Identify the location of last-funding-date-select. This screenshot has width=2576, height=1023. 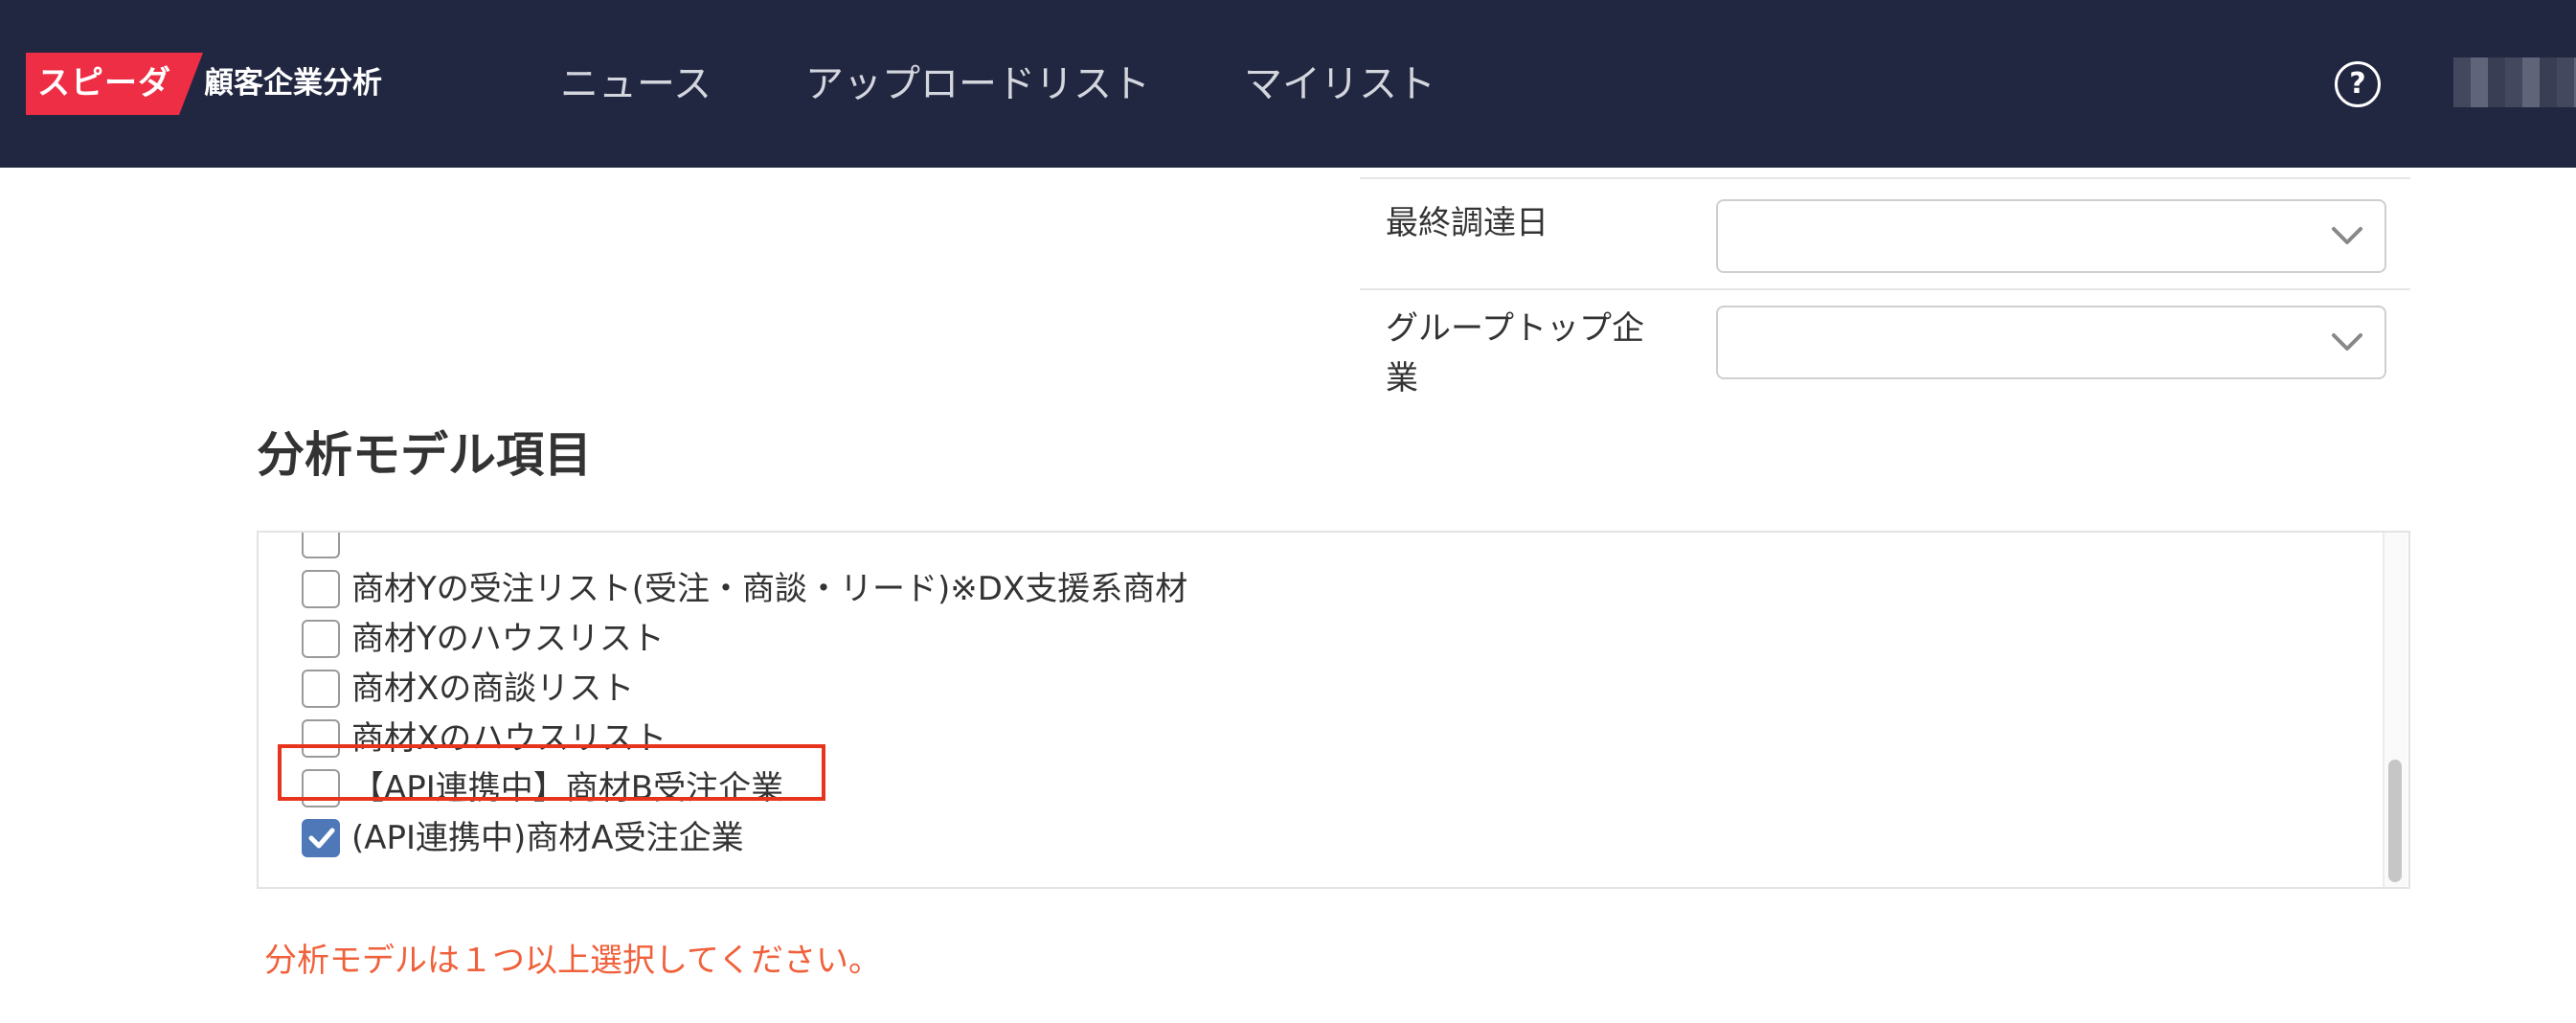
(2051, 236).